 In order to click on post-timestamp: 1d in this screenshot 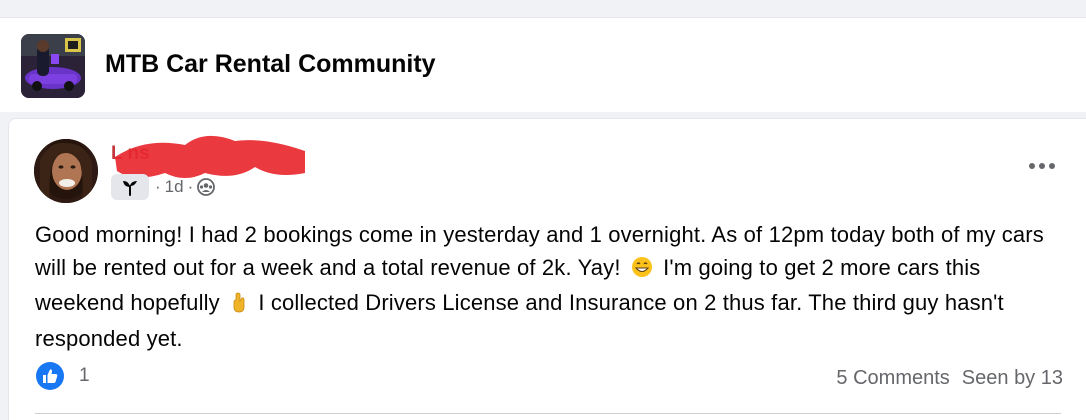, I will do `click(174, 187)`.